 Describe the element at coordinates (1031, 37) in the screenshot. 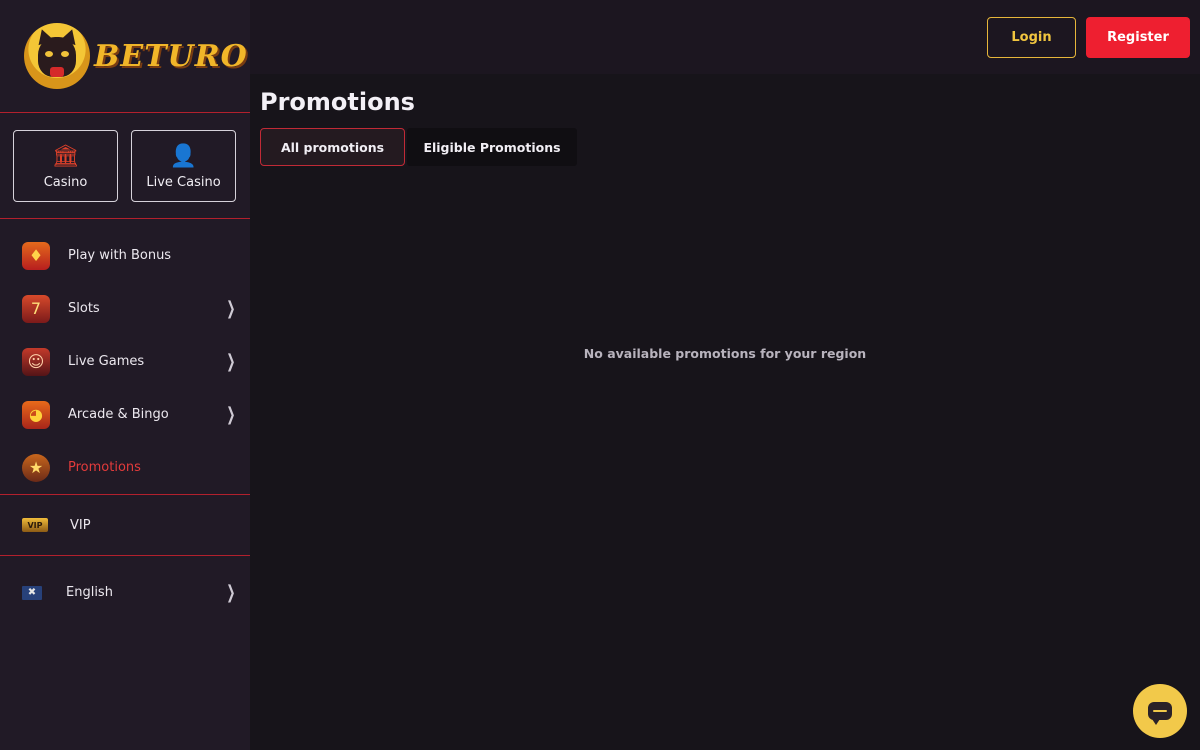

I see `login-button: Login` at that location.